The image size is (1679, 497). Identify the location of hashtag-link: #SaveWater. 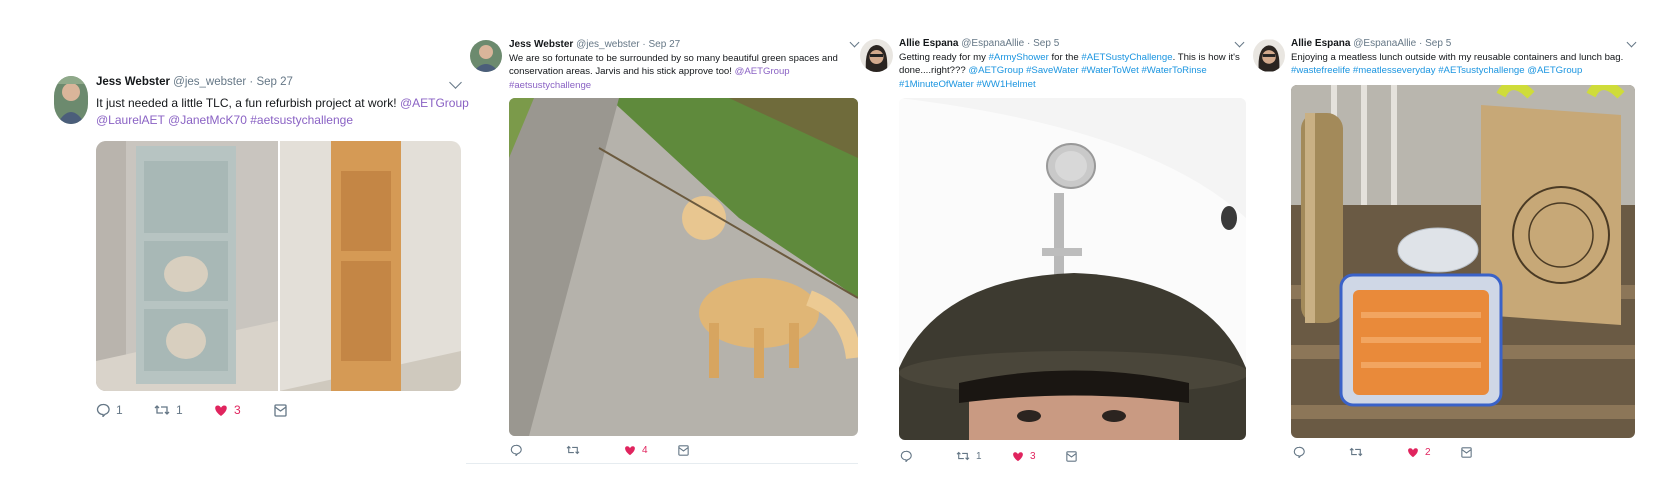
(1052, 70).